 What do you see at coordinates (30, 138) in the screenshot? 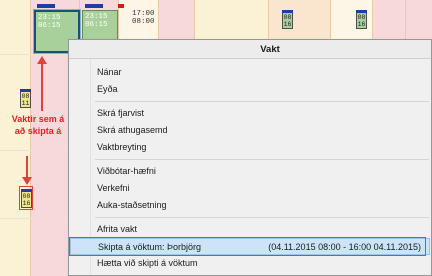
I see `grid-line` at bounding box center [30, 138].